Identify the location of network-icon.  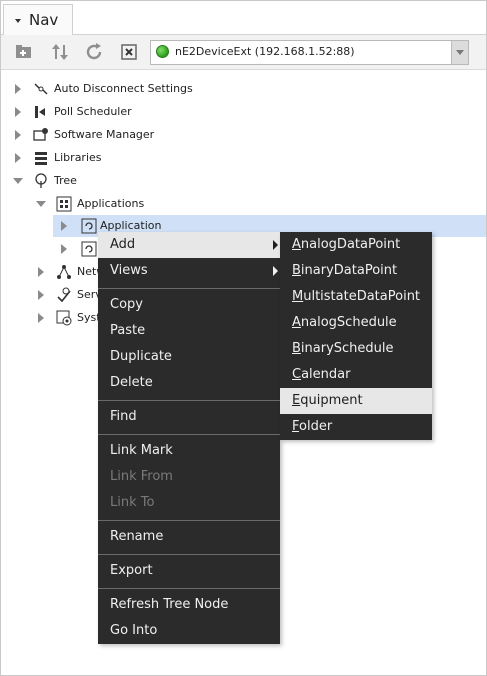
(64, 272).